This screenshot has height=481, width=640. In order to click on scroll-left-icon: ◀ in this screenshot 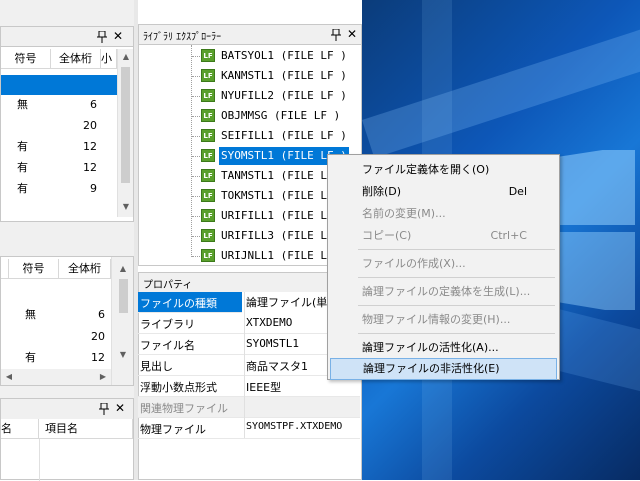, I will do `click(9, 377)`.